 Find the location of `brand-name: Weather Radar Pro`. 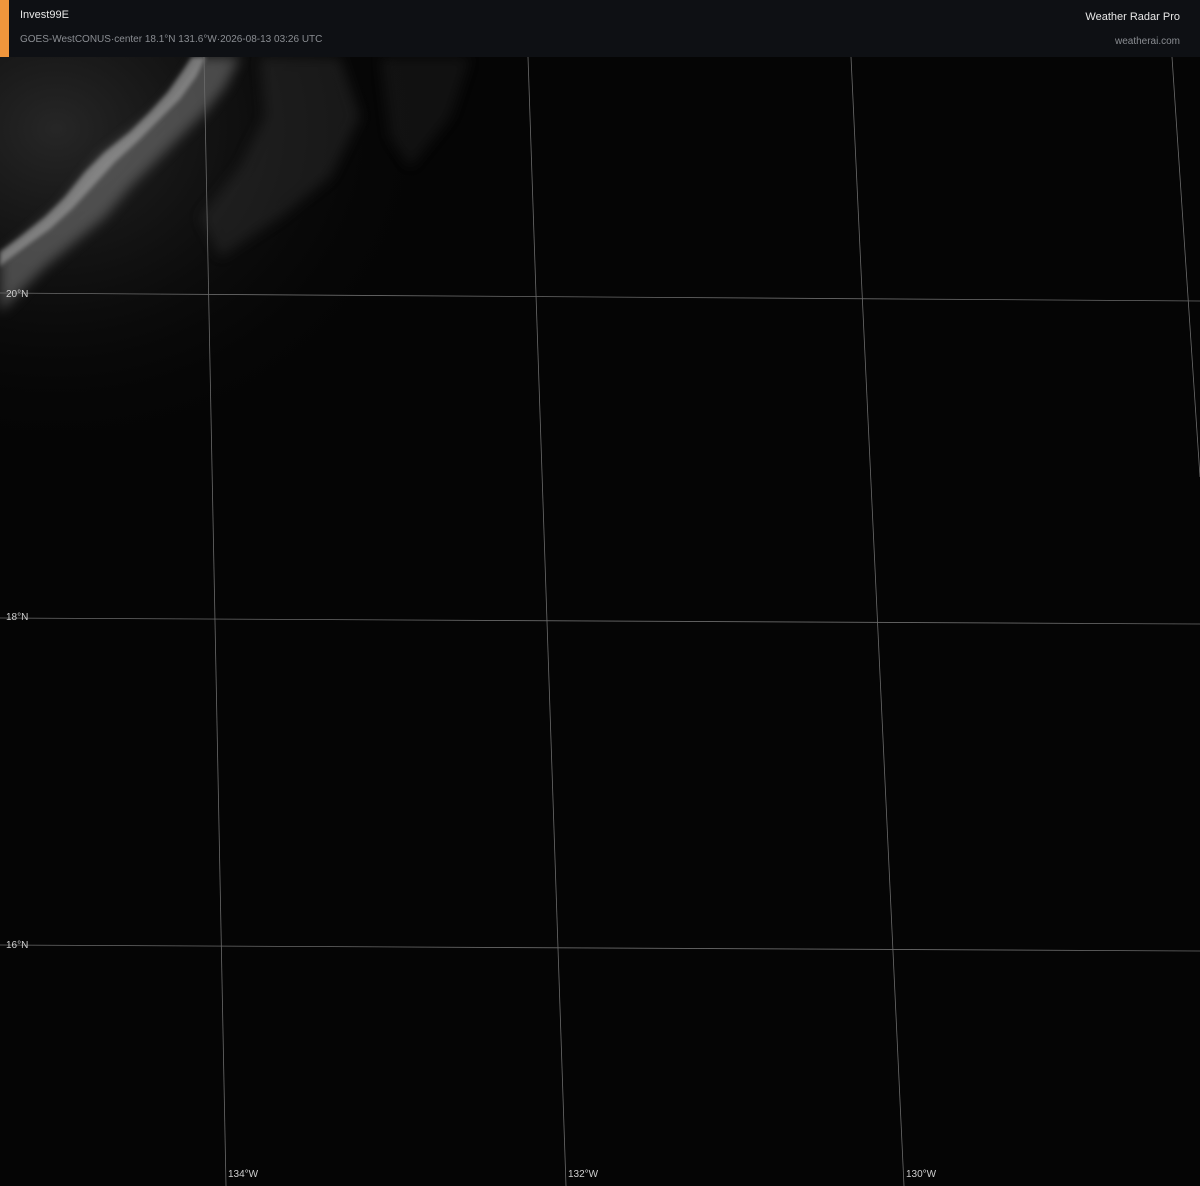

brand-name: Weather Radar Pro is located at coordinates (1132, 17).